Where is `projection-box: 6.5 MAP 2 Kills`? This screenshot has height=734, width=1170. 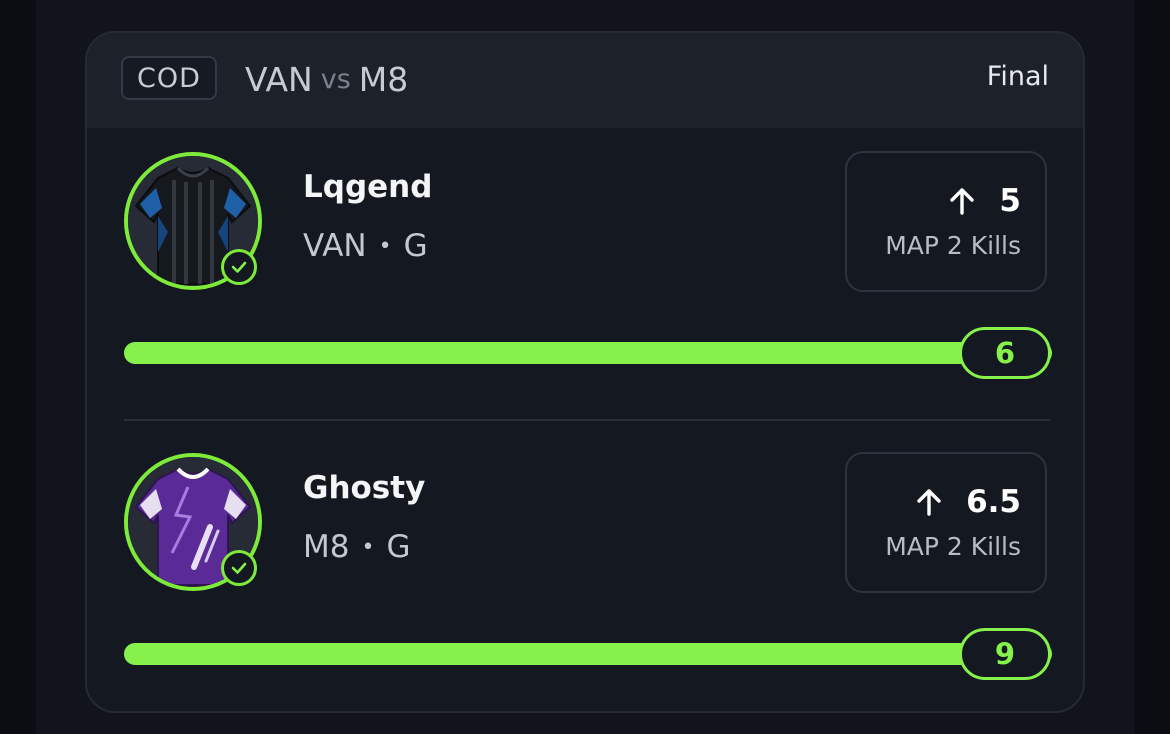 projection-box: 6.5 MAP 2 Kills is located at coordinates (946, 522).